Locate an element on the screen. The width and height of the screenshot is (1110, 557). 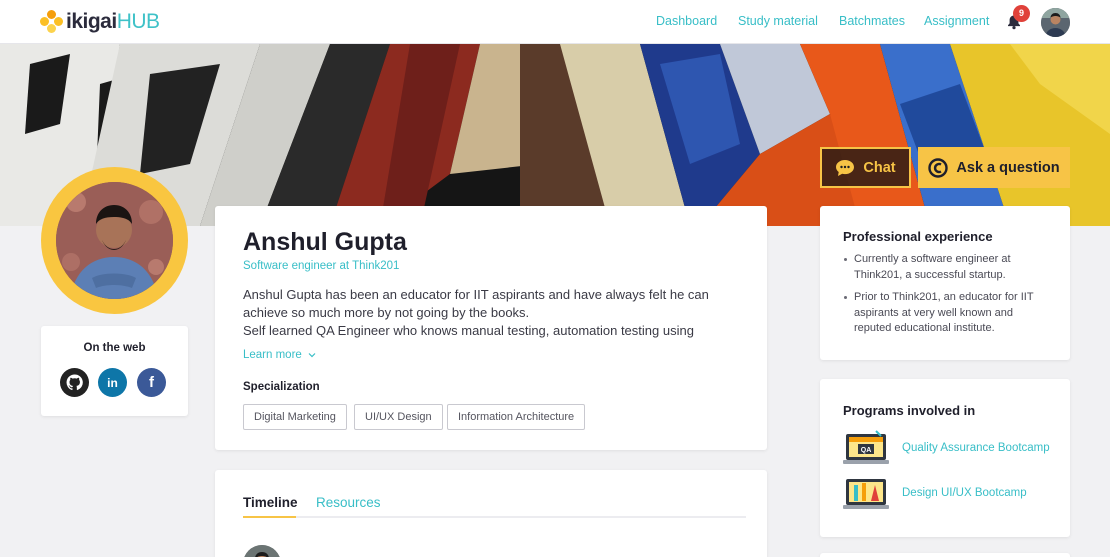
ask-question-button: Ask a question is located at coordinates (994, 167).